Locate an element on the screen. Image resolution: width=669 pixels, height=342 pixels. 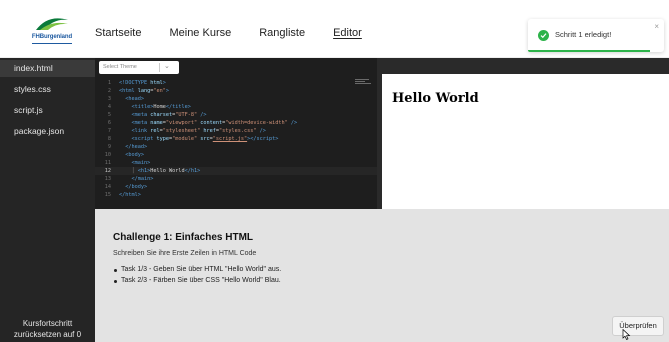
nav-link-startseite: Startseite is located at coordinates (118, 33).